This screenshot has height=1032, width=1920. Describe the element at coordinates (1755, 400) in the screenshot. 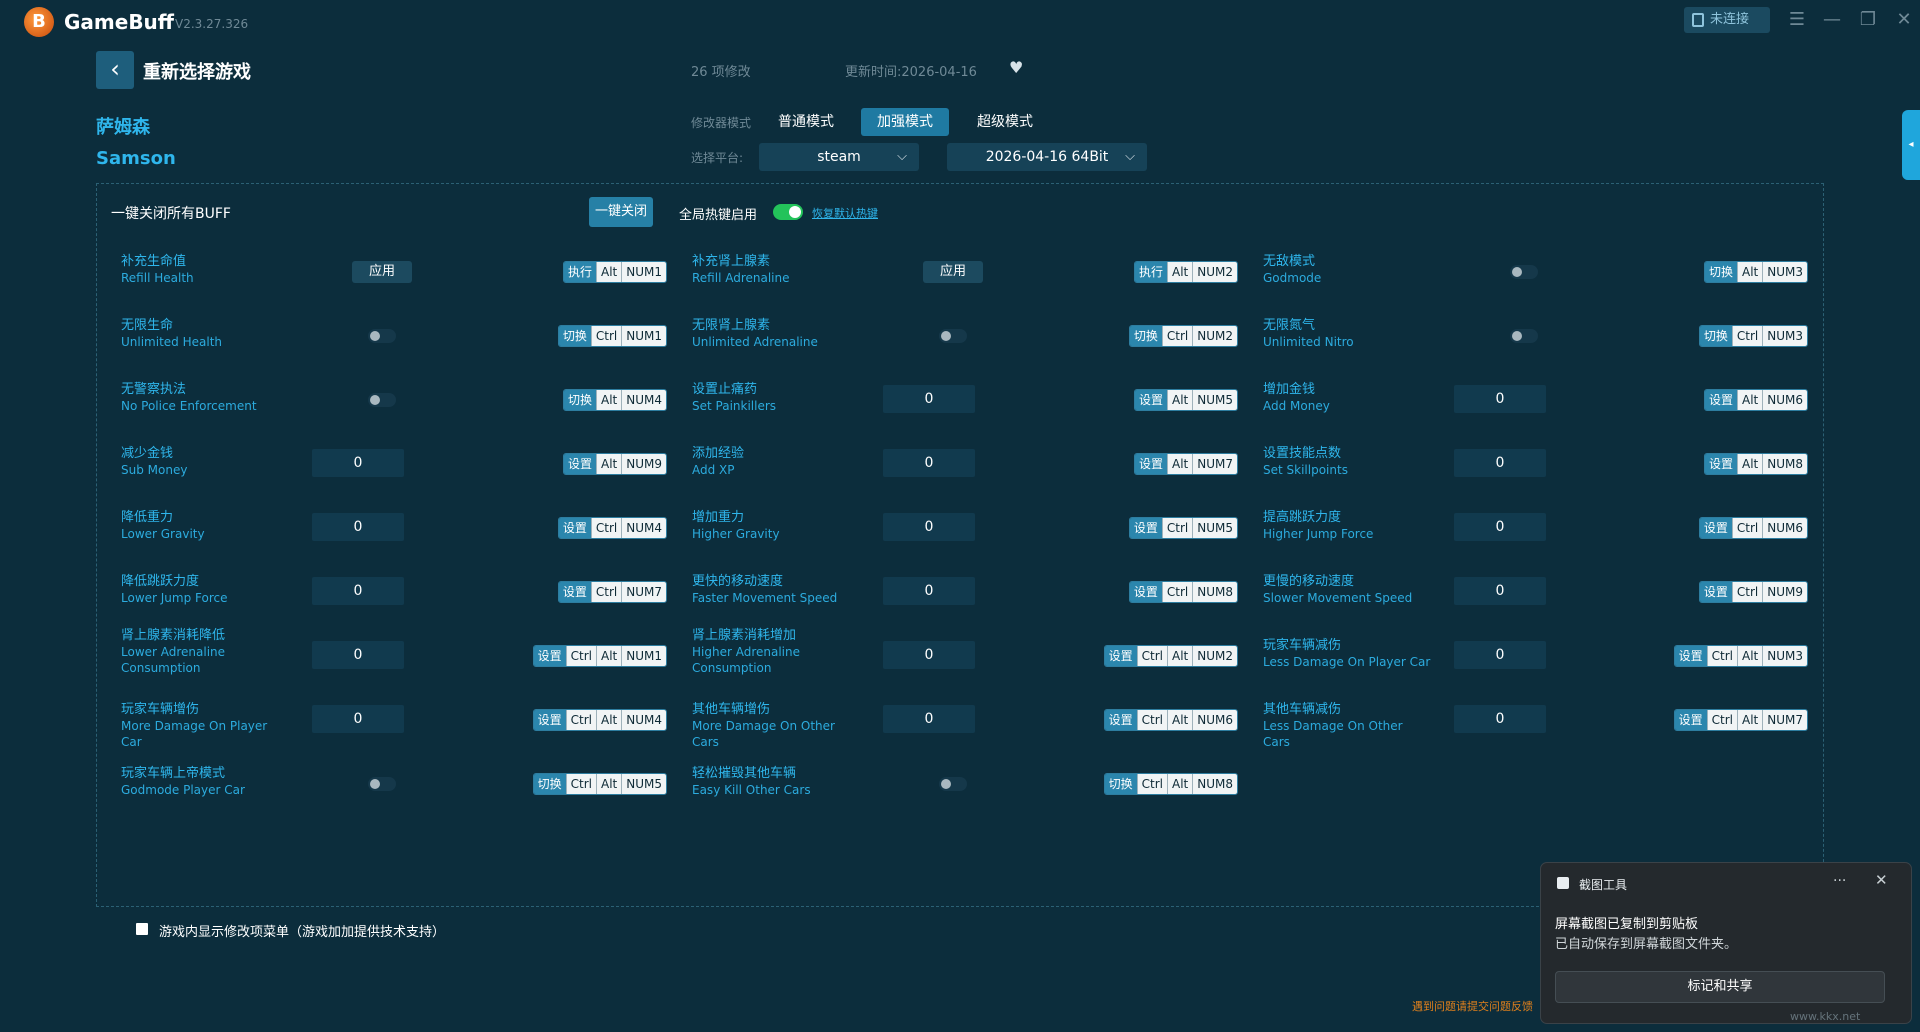

I see `hotkey-badge: 设置 Alt NUM6` at that location.